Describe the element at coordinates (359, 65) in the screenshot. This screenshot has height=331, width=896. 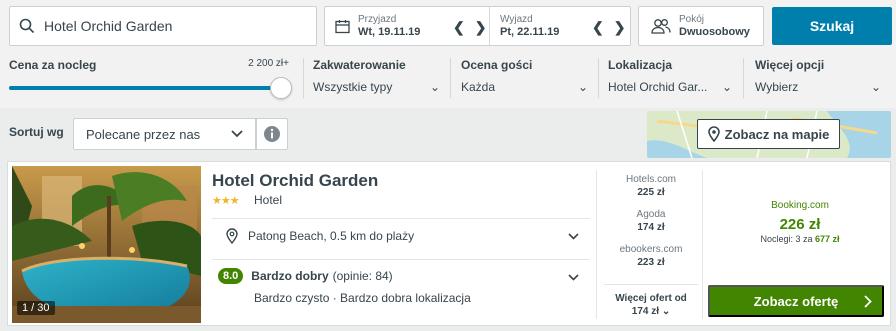
I see `accommodation-label: Zakwaterowanie` at that location.